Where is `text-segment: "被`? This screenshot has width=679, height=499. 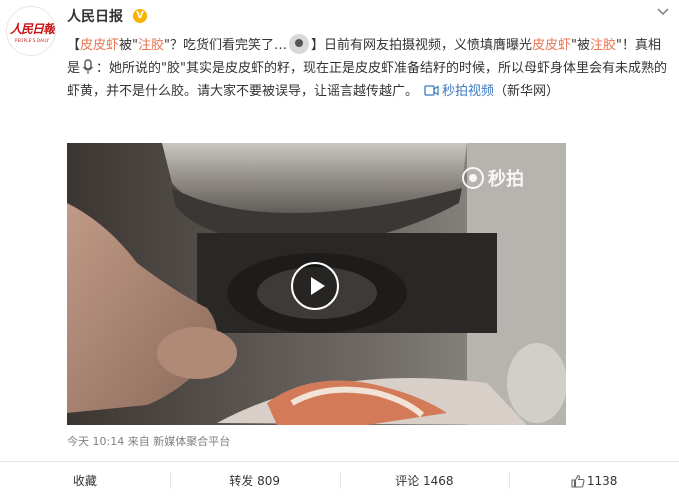
text-segment: "被 is located at coordinates (581, 45).